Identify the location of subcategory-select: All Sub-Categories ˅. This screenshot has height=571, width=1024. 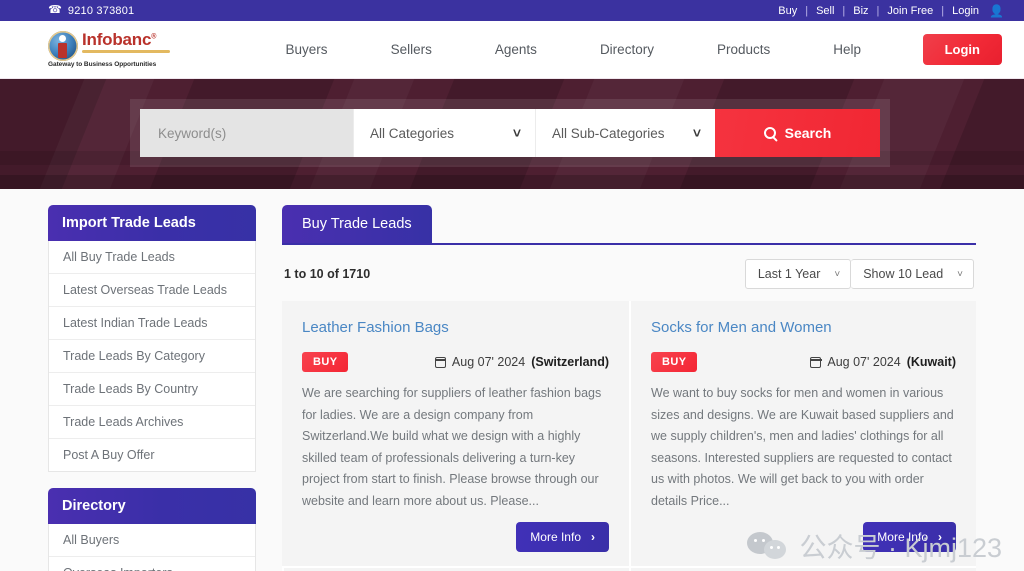
(625, 133).